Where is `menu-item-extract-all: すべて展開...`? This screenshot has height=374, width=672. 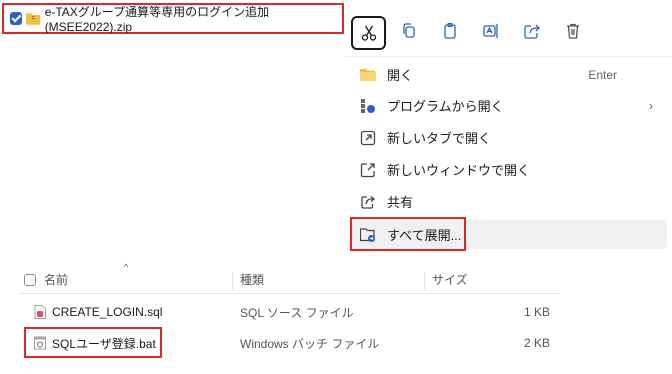
menu-item-extract-all: すべて展開... is located at coordinates (508, 234).